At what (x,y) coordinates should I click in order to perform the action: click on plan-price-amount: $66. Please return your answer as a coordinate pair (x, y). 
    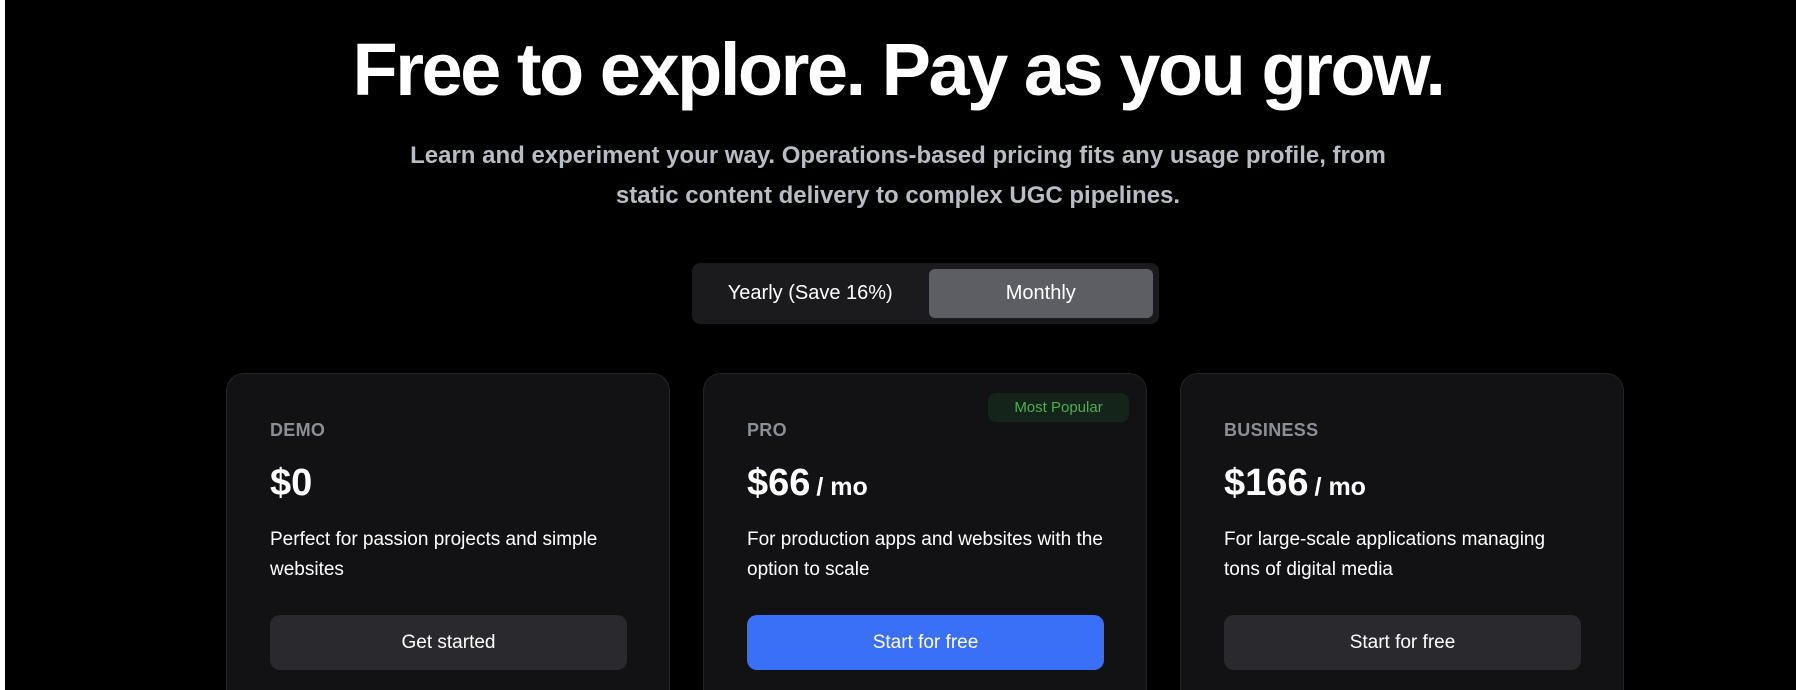
    Looking at the image, I should click on (779, 483).